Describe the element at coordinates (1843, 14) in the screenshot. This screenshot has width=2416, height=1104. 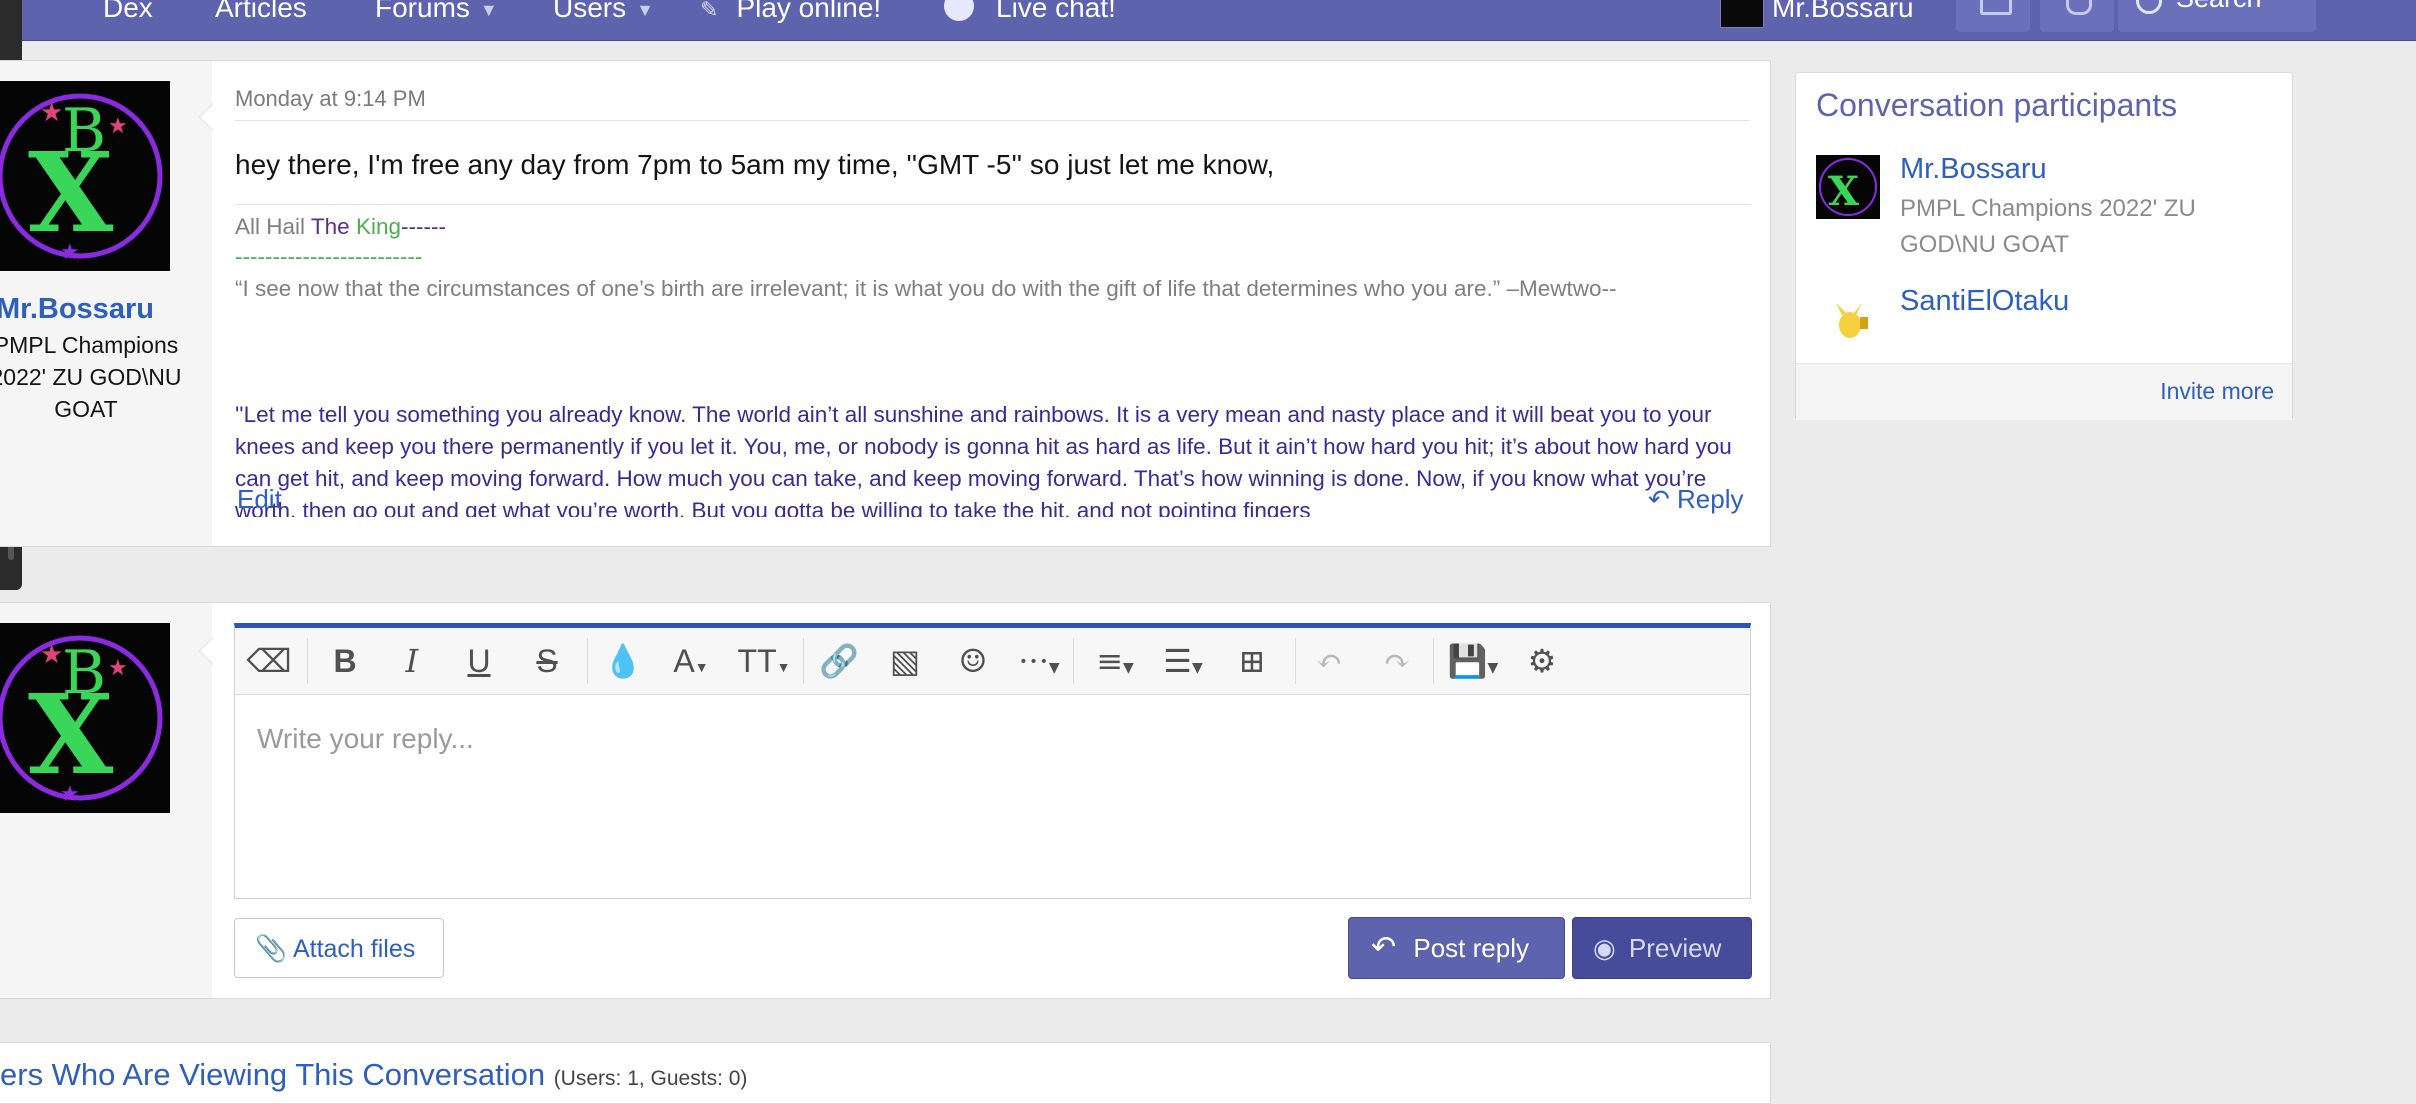
I see `nav-username: Mr.Bossaru` at that location.